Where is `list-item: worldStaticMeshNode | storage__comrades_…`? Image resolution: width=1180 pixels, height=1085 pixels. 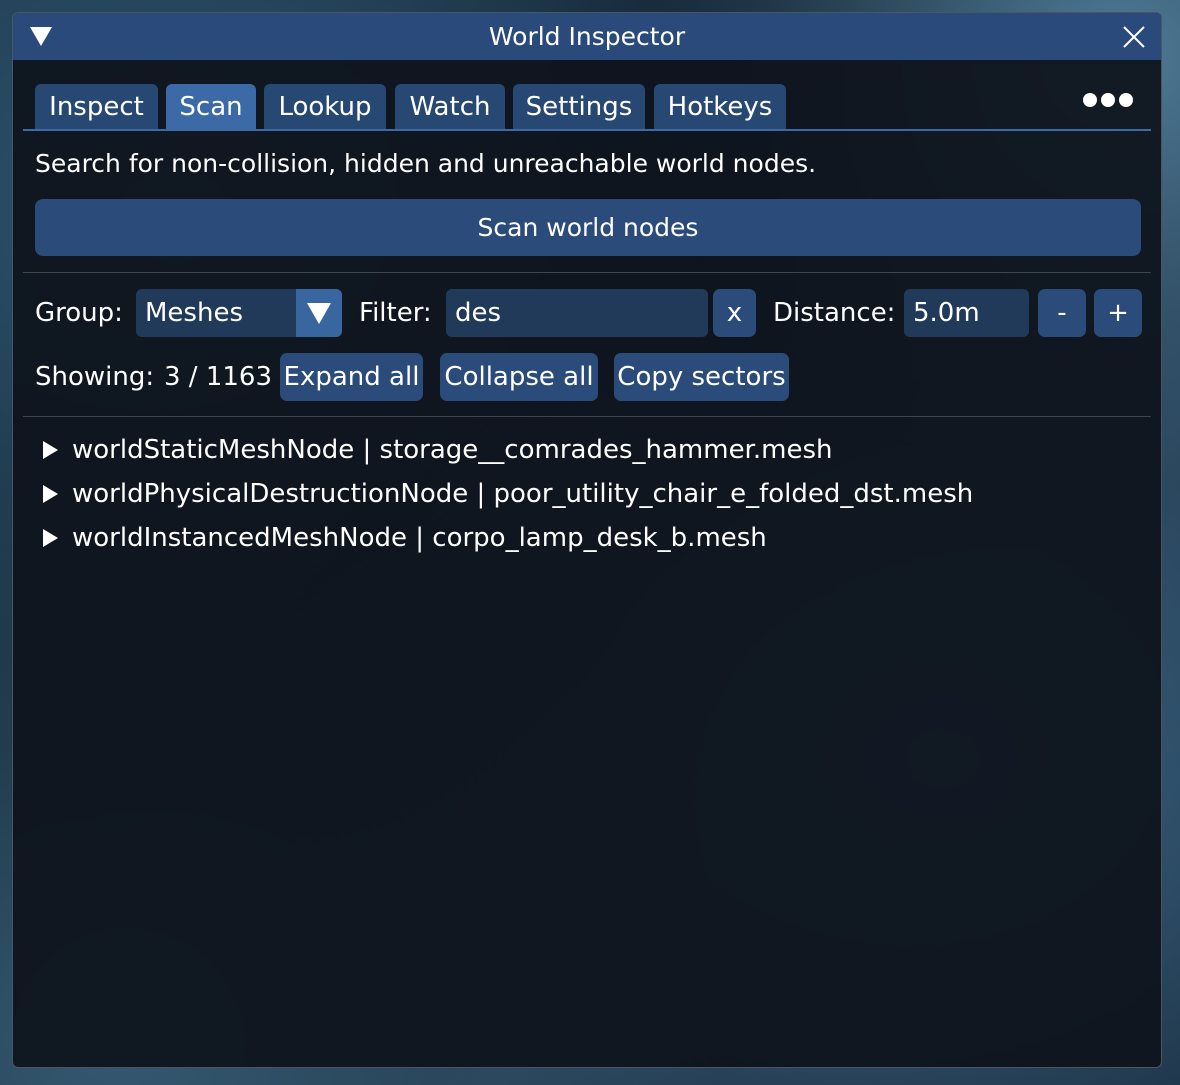 list-item: worldStaticMeshNode | storage__comrades_… is located at coordinates (437, 450).